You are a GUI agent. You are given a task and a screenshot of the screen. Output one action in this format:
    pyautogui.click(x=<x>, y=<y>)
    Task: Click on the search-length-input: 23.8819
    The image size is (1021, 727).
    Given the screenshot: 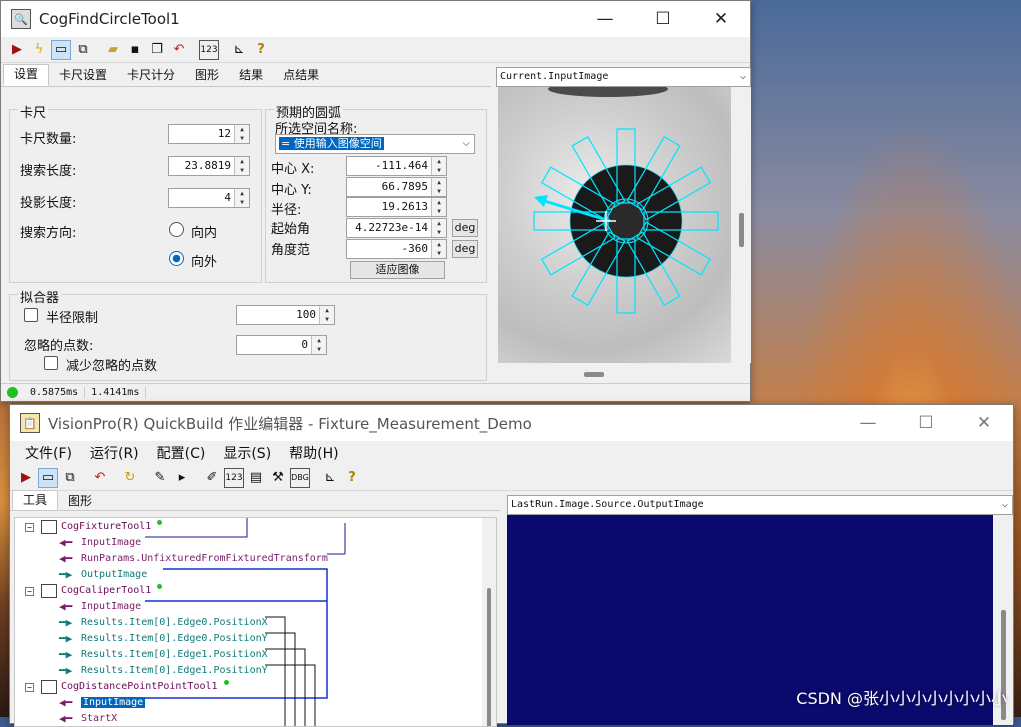 What is the action you would take?
    pyautogui.click(x=209, y=166)
    